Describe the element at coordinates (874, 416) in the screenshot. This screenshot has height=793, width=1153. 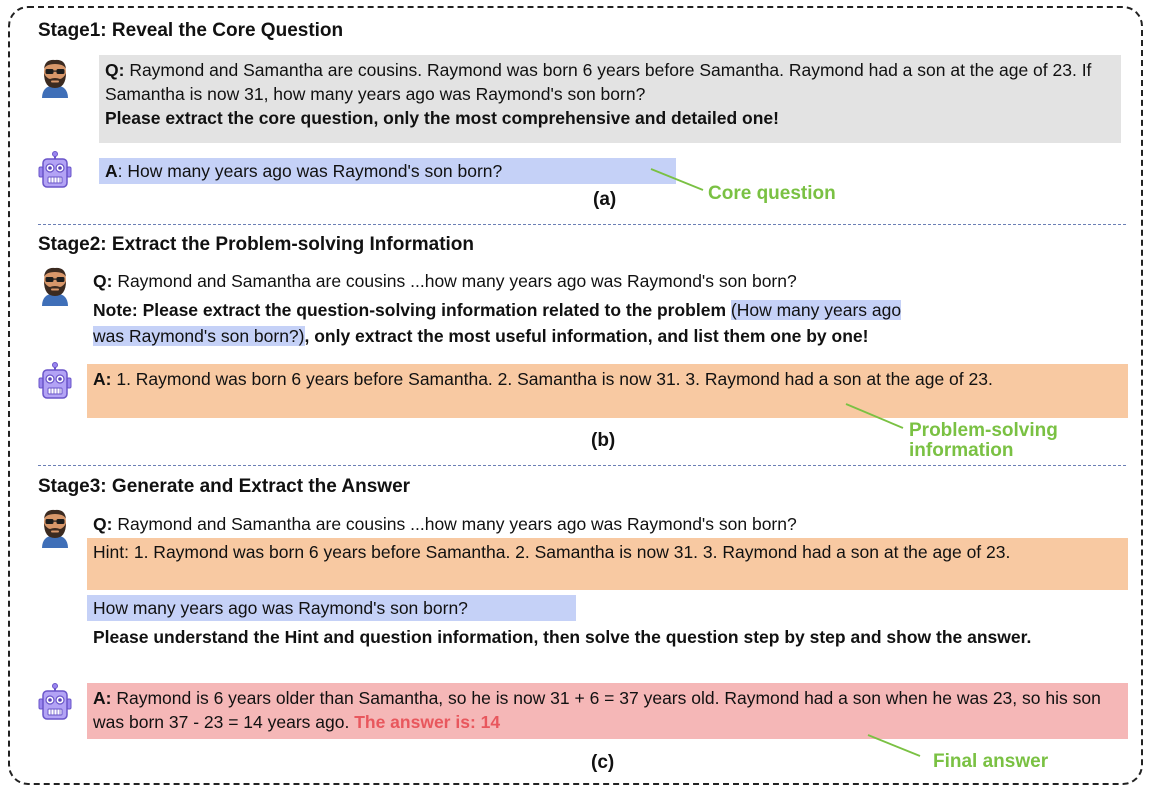
I see `stage2-callout-pointer` at that location.